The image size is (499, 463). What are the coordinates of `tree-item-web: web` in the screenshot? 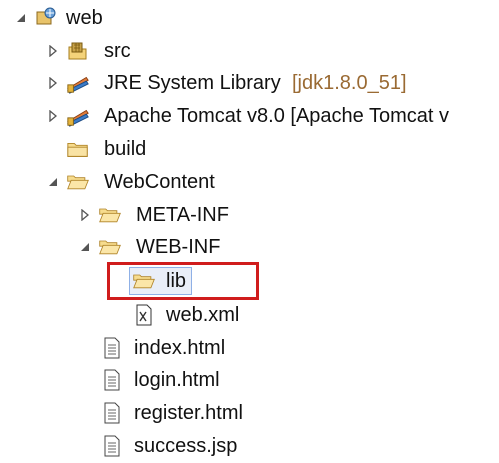 It's located at (249, 18).